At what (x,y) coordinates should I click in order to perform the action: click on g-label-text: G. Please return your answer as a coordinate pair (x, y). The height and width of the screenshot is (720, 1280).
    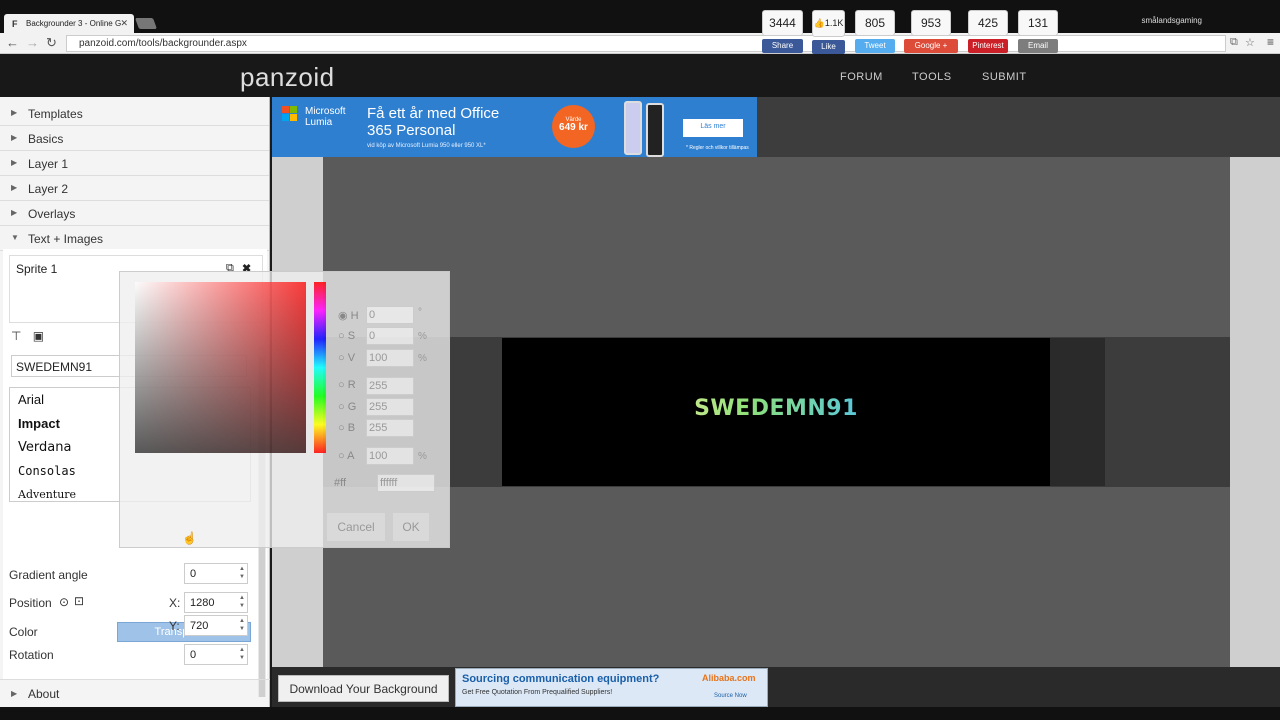
    Looking at the image, I should click on (352, 407).